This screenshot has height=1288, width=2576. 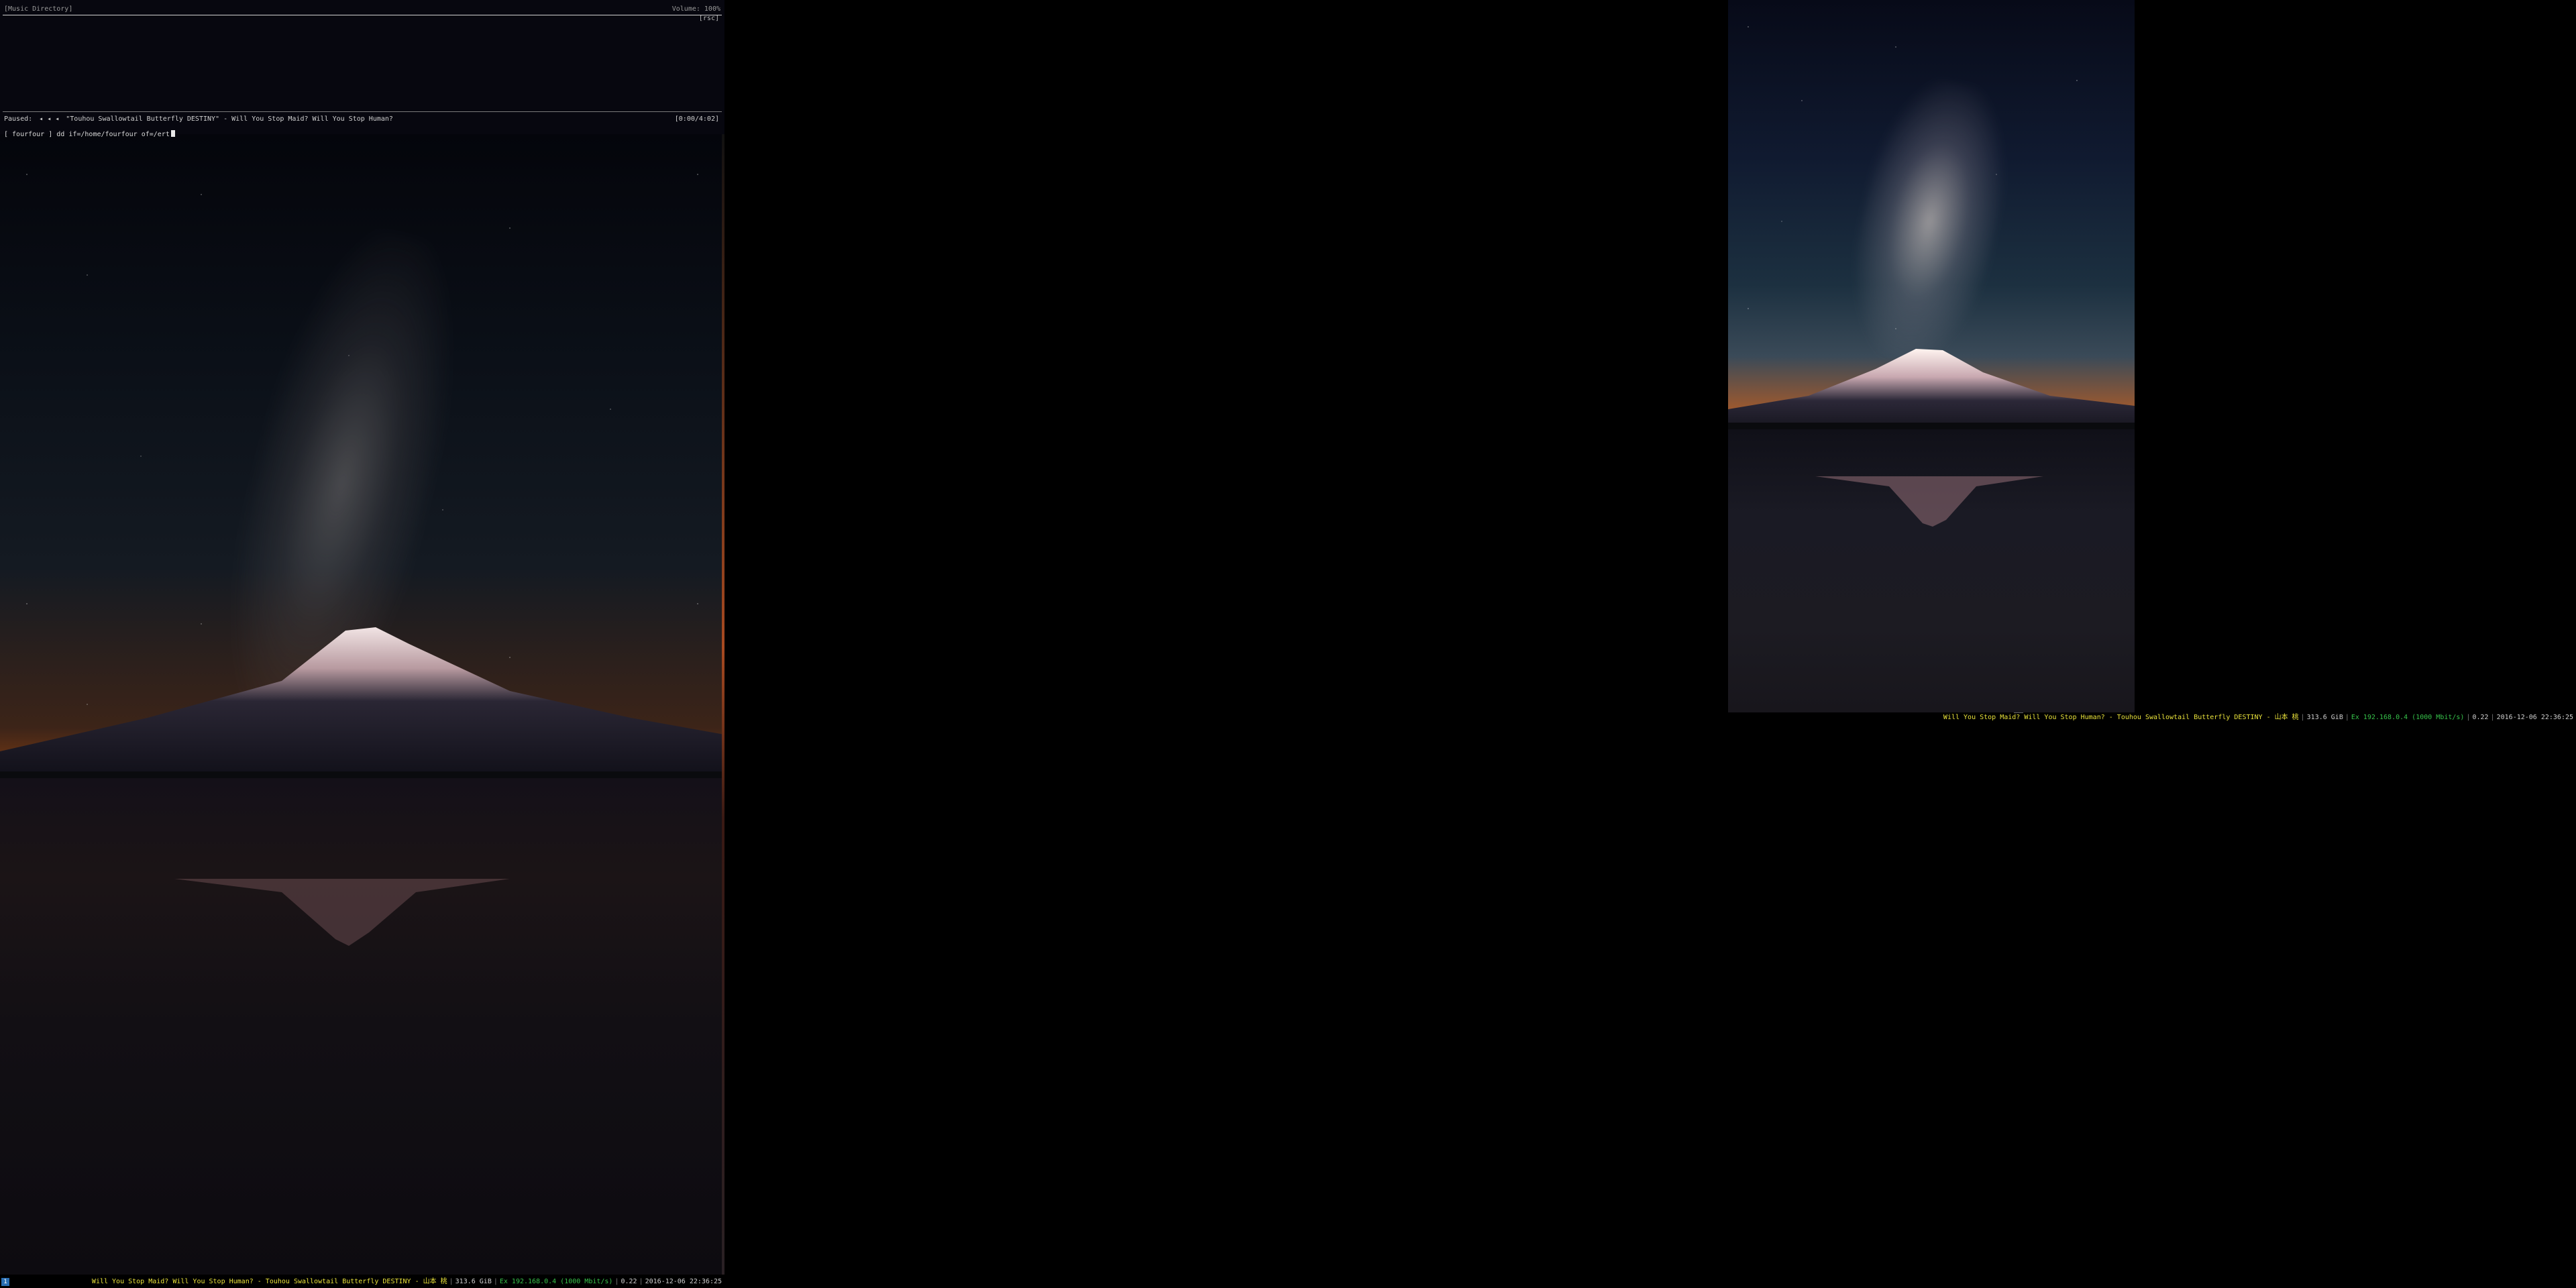 What do you see at coordinates (696, 9) in the screenshot?
I see `volume-label: Volume: 100%` at bounding box center [696, 9].